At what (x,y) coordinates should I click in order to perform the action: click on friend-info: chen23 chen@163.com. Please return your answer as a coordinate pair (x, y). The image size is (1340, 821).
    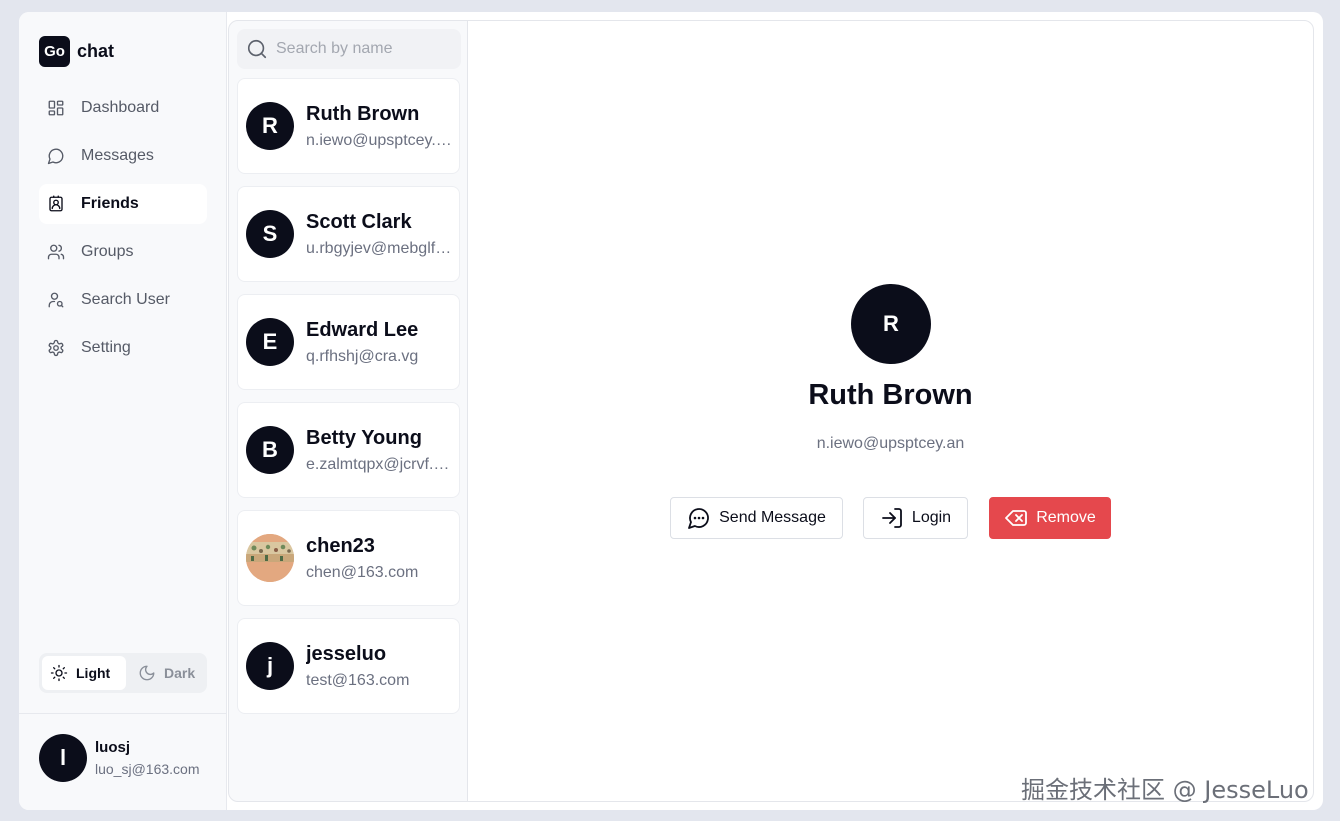
    Looking at the image, I should click on (379, 558).